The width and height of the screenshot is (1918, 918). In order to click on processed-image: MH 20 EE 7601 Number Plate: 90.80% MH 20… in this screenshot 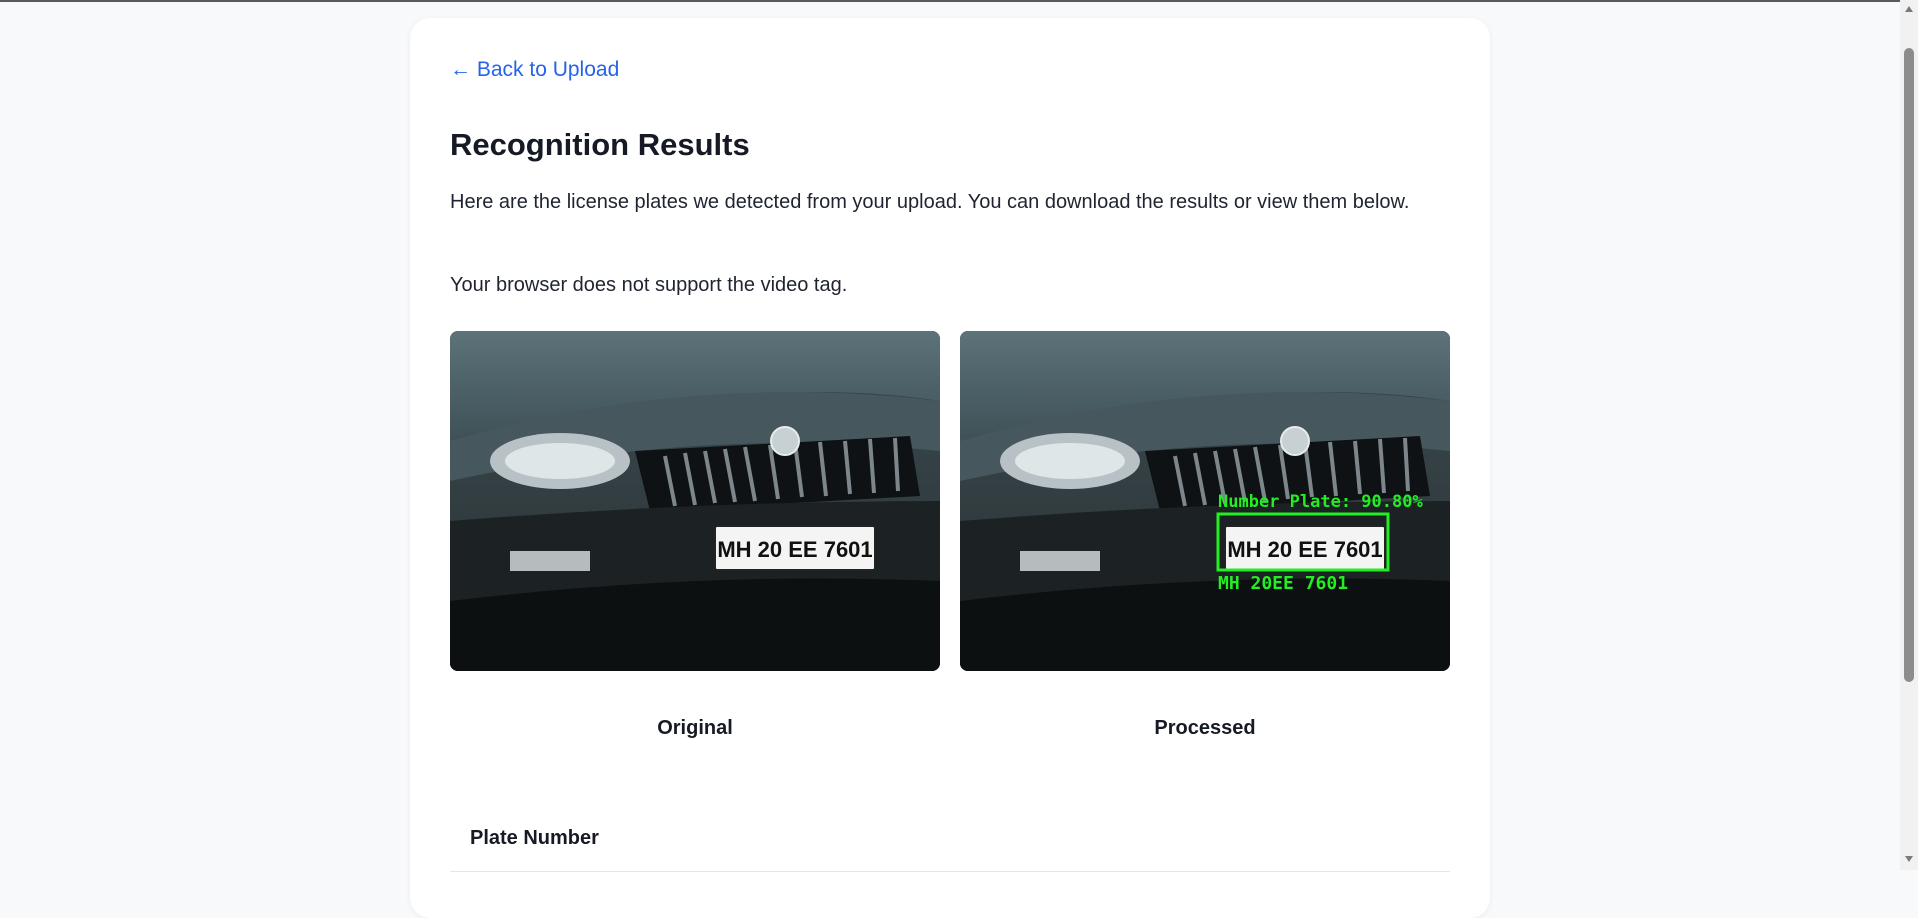, I will do `click(1205, 501)`.